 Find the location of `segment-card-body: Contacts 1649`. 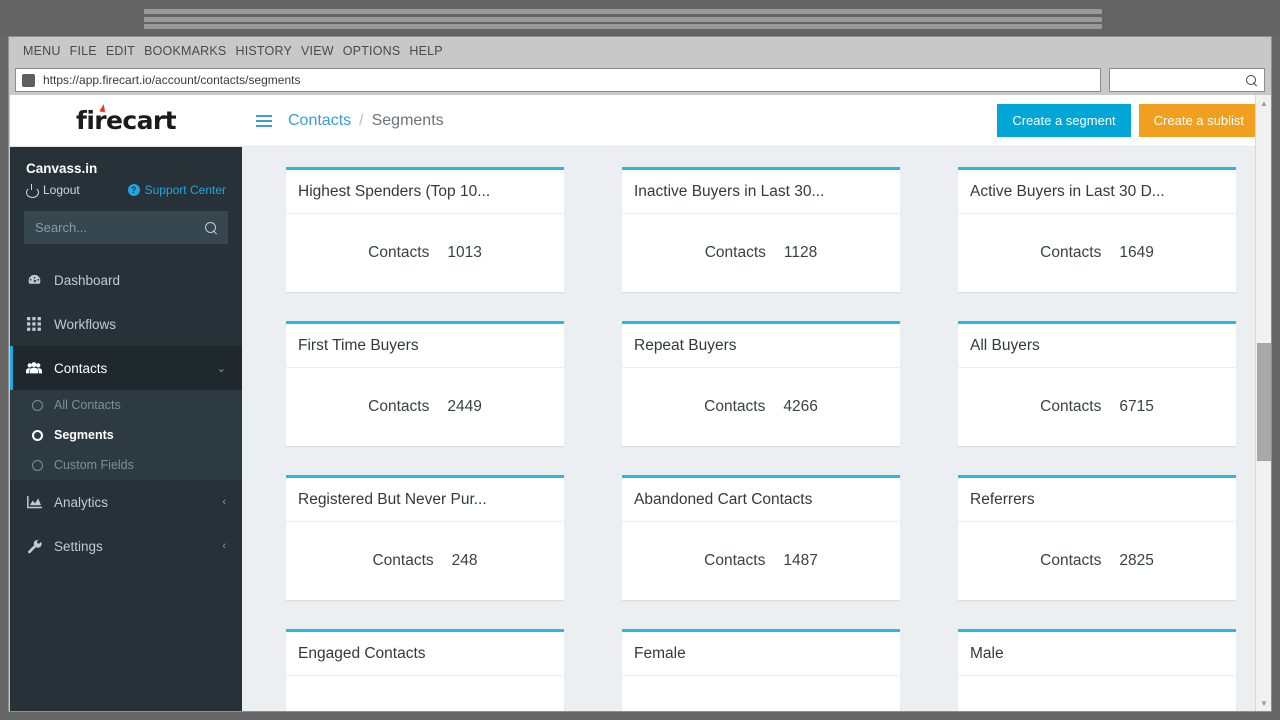

segment-card-body: Contacts 1649 is located at coordinates (1097, 253).